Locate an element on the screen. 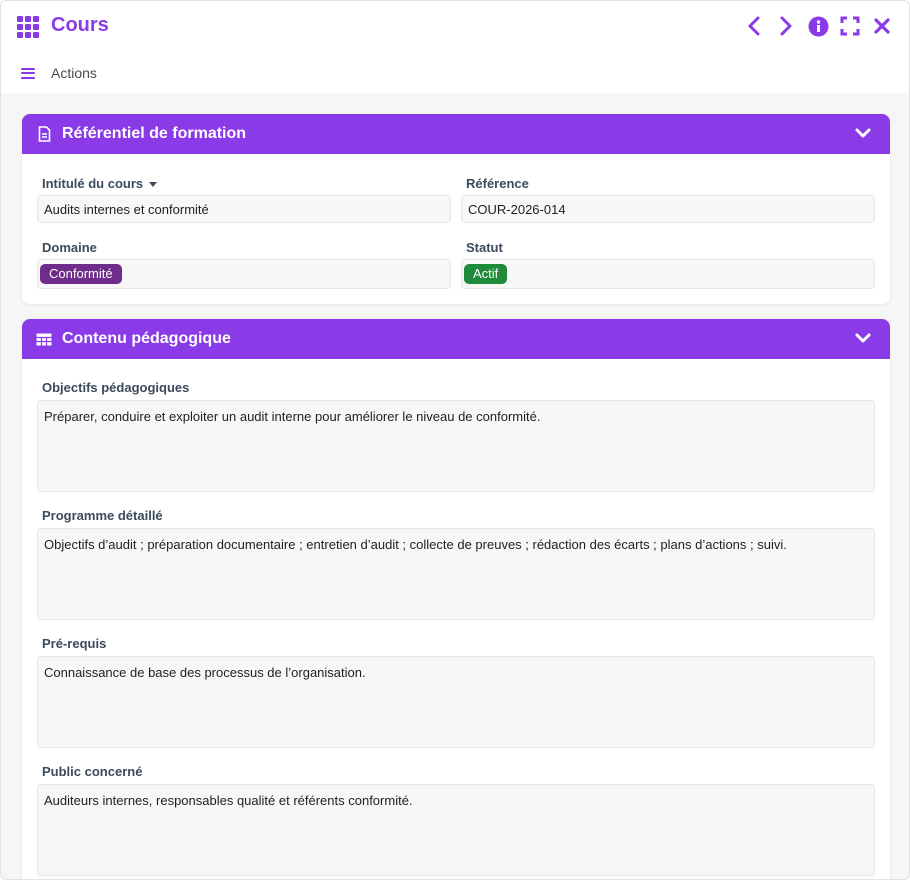 This screenshot has width=910, height=880. domaine-field: Conformité is located at coordinates (244, 274).